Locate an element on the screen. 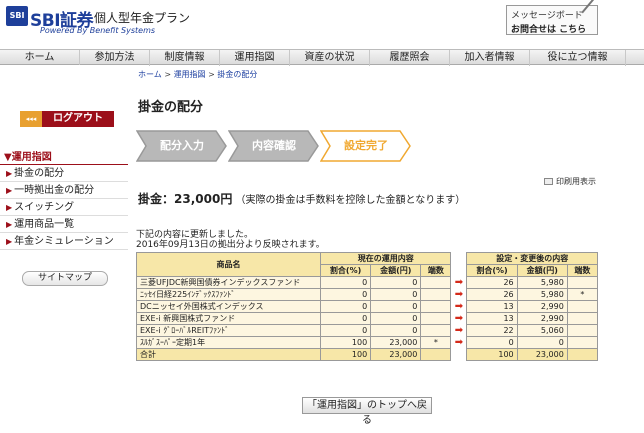  new-amount: 5,060 is located at coordinates (542, 330).